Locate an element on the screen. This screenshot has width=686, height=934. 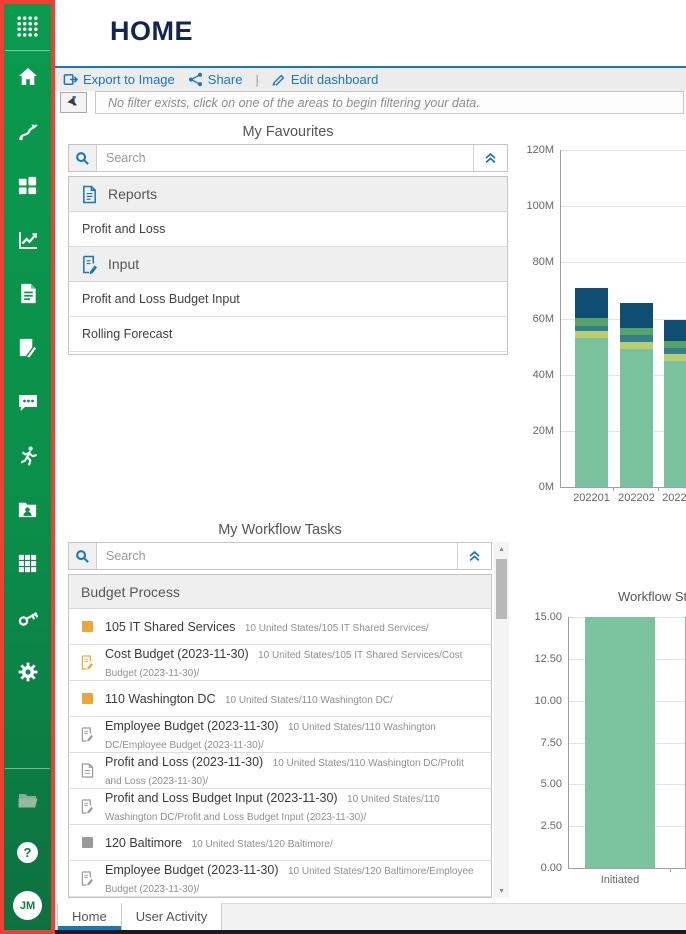
tab-user-activity: User Activity is located at coordinates (172, 916).